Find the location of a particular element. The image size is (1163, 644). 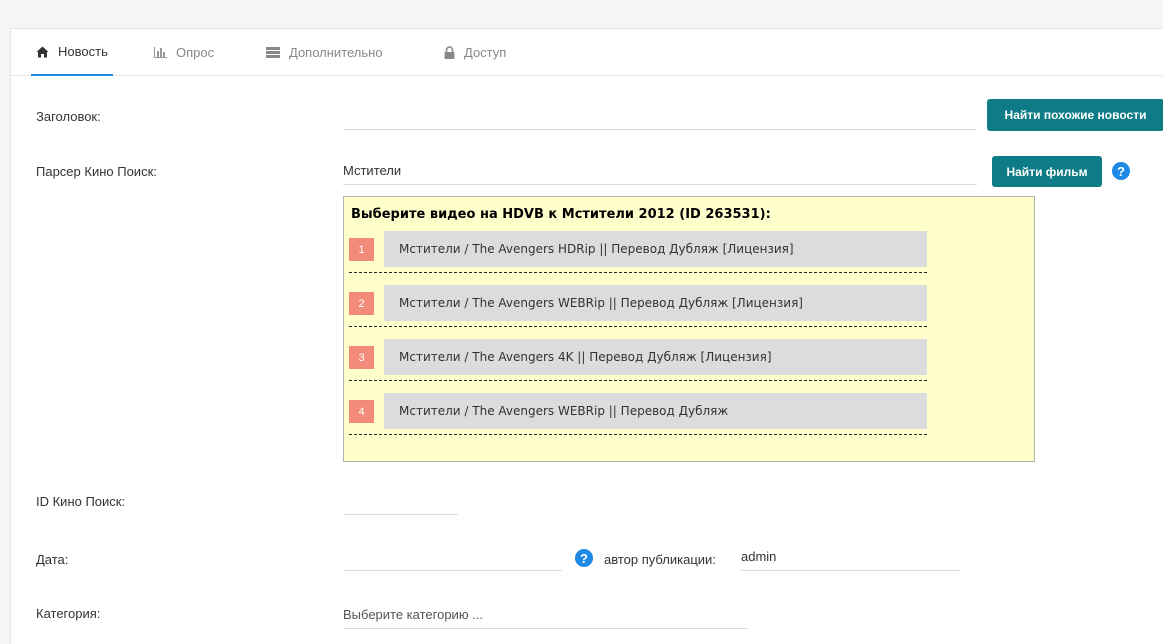

author-input is located at coordinates (851, 557).